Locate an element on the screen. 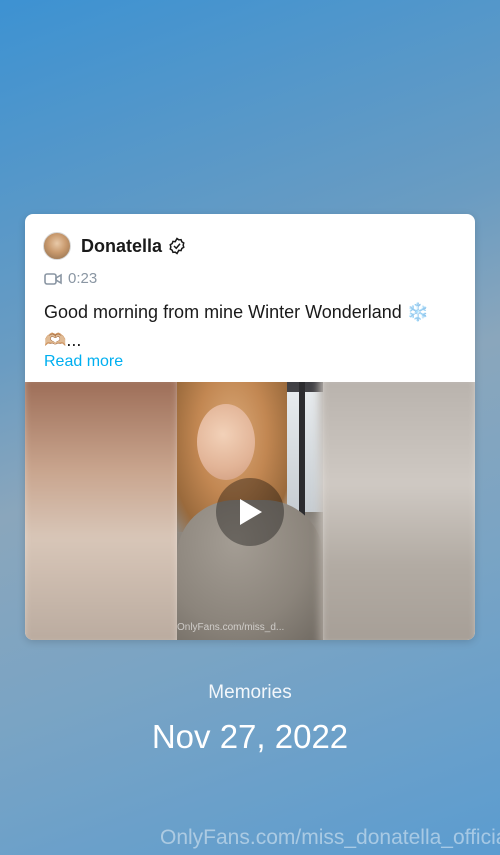 The height and width of the screenshot is (855, 500). memories-label: Memories is located at coordinates (250, 692).